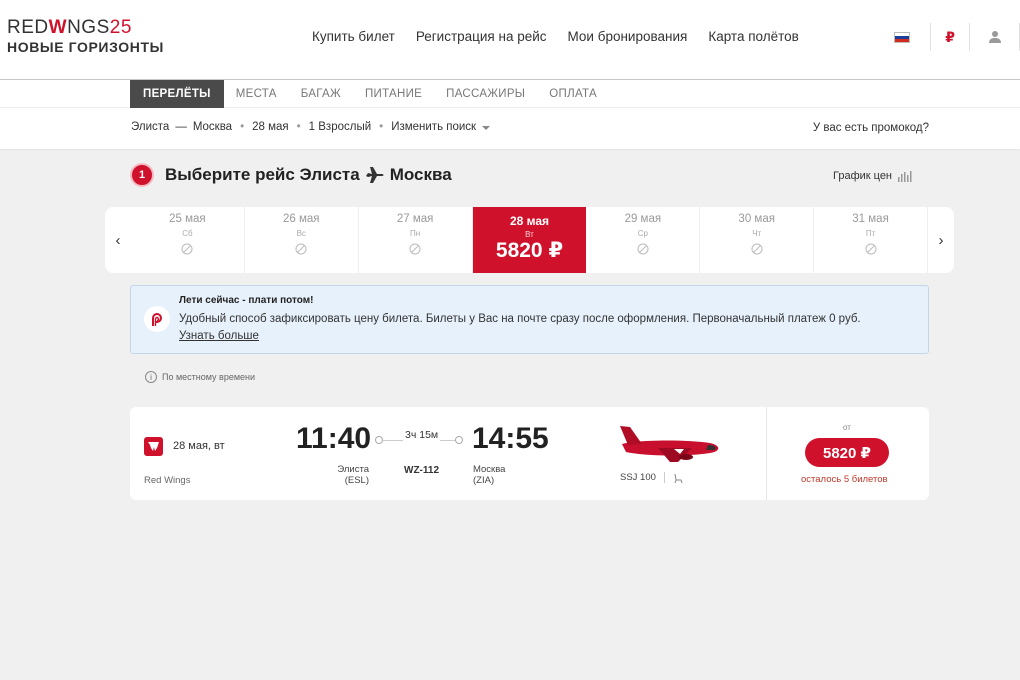 Image resolution: width=1020 pixels, height=680 pixels. I want to click on departure-airport: Элиста (ESL), so click(352, 475).